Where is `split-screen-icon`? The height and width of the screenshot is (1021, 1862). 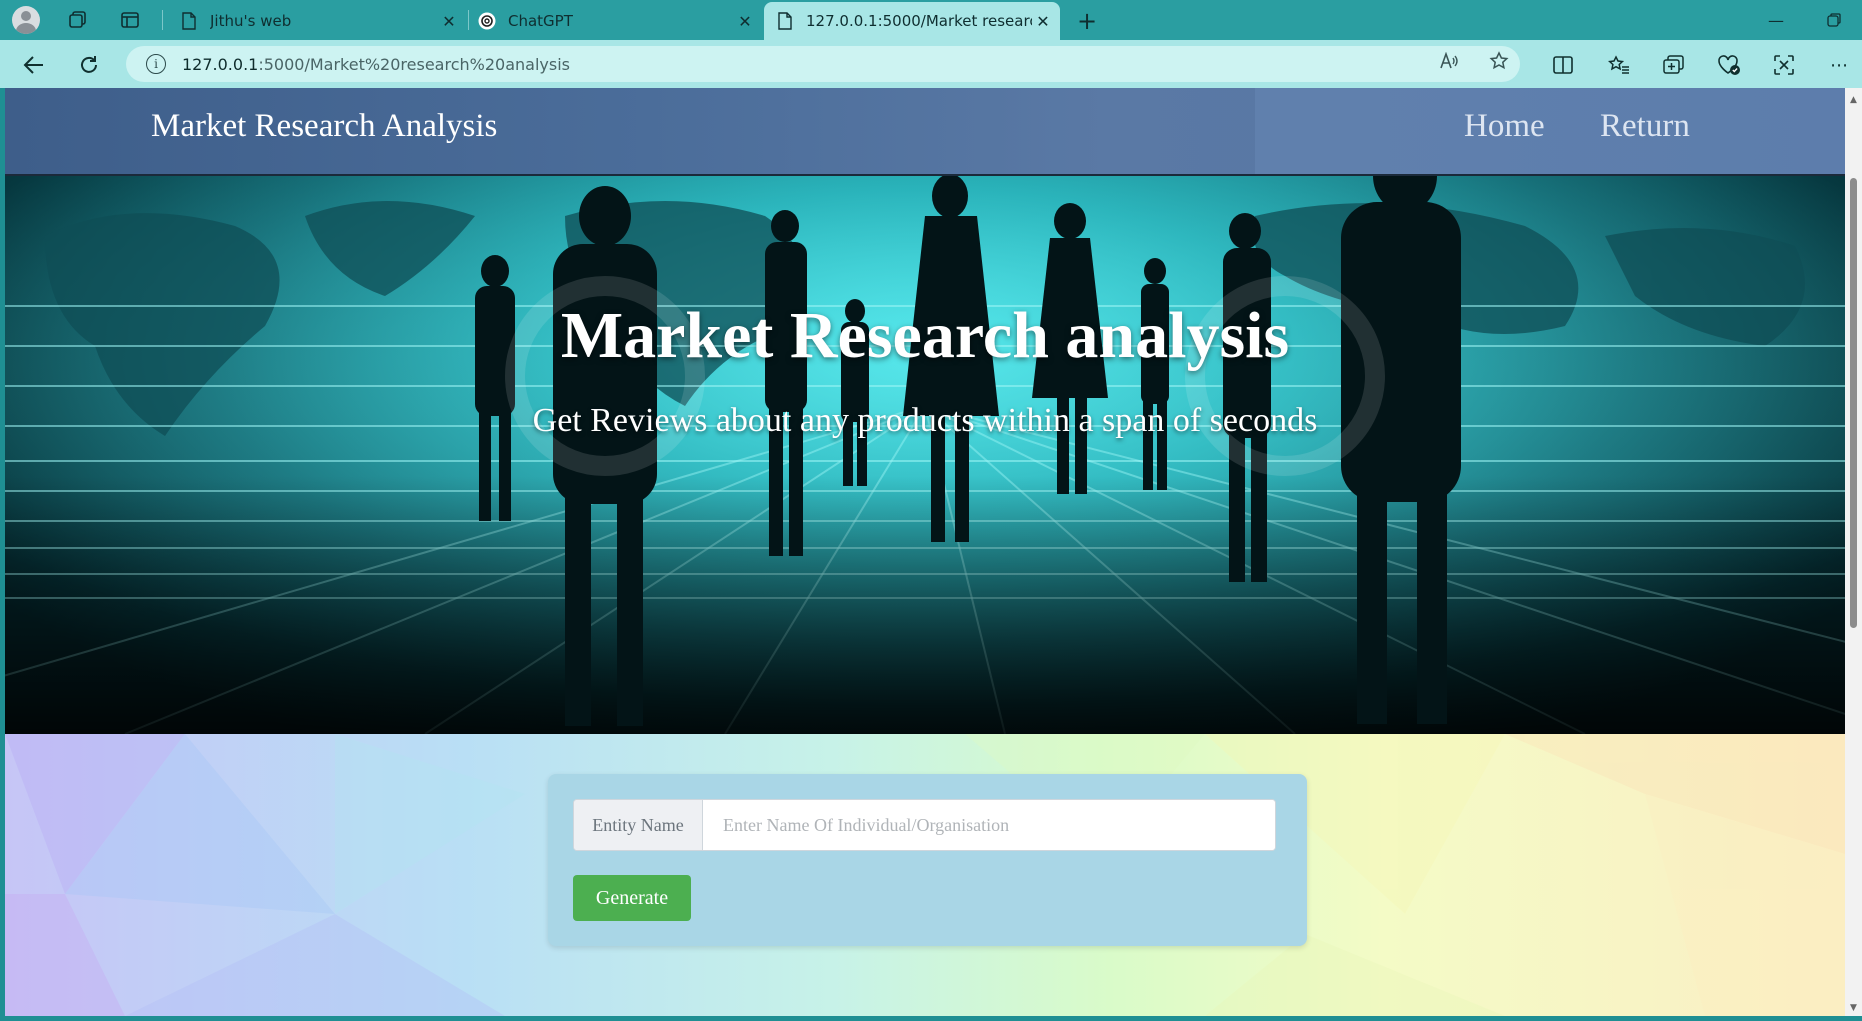 split-screen-icon is located at coordinates (1563, 65).